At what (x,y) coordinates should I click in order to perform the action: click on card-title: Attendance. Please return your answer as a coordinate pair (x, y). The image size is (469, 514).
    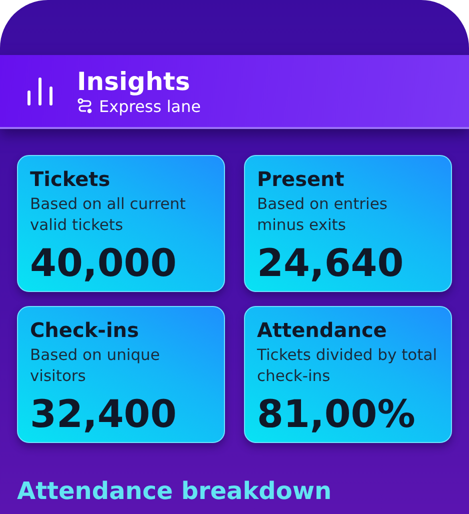
    Looking at the image, I should click on (322, 330).